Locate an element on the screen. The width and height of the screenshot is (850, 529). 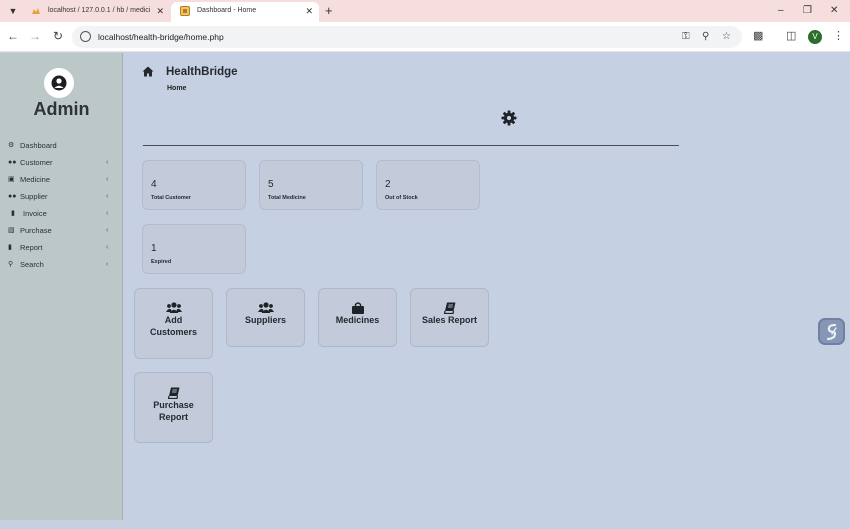
forward-arrow-icon: → is located at coordinates (35, 36).